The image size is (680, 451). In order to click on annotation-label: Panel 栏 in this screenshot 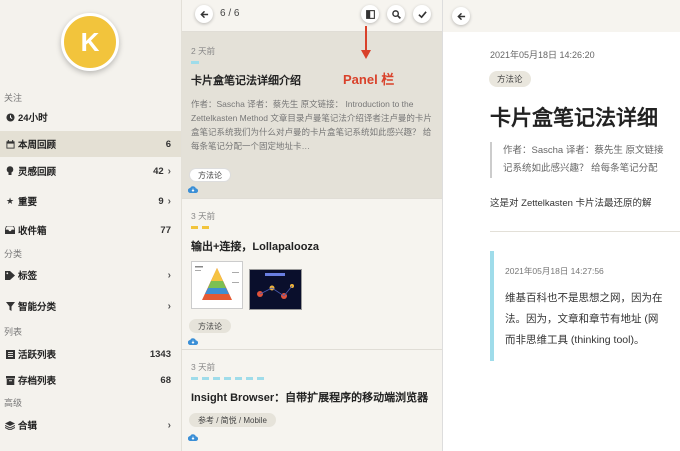, I will do `click(369, 79)`.